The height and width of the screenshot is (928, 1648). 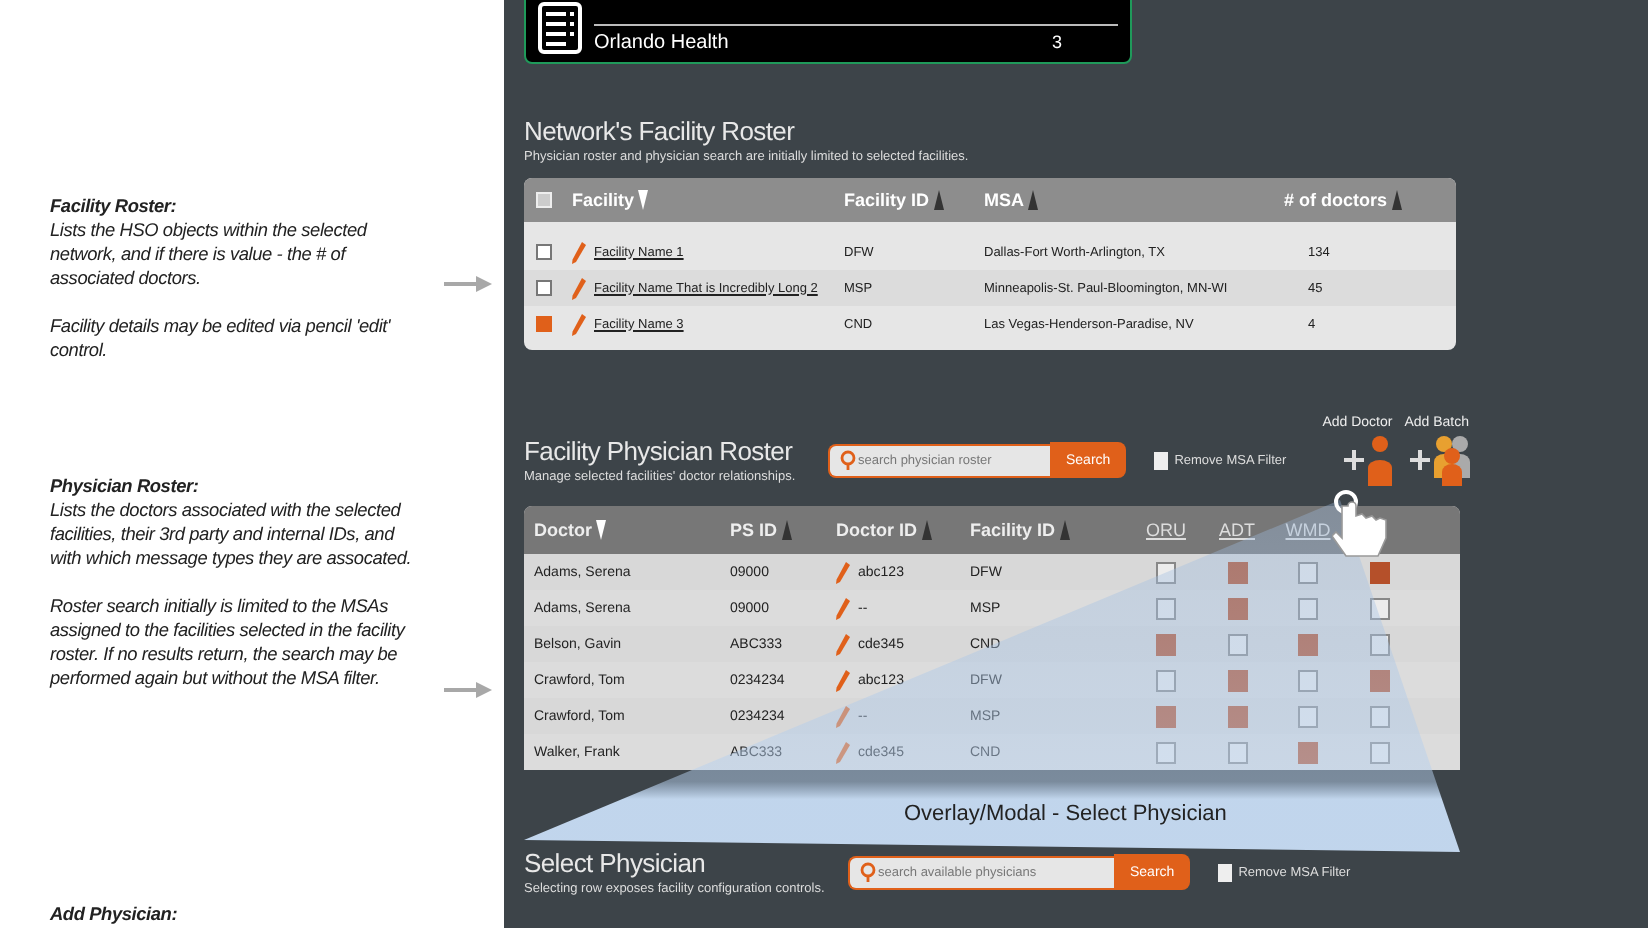 I want to click on overlay-label: Overlay/Modal - Select Physician, so click(x=1065, y=814).